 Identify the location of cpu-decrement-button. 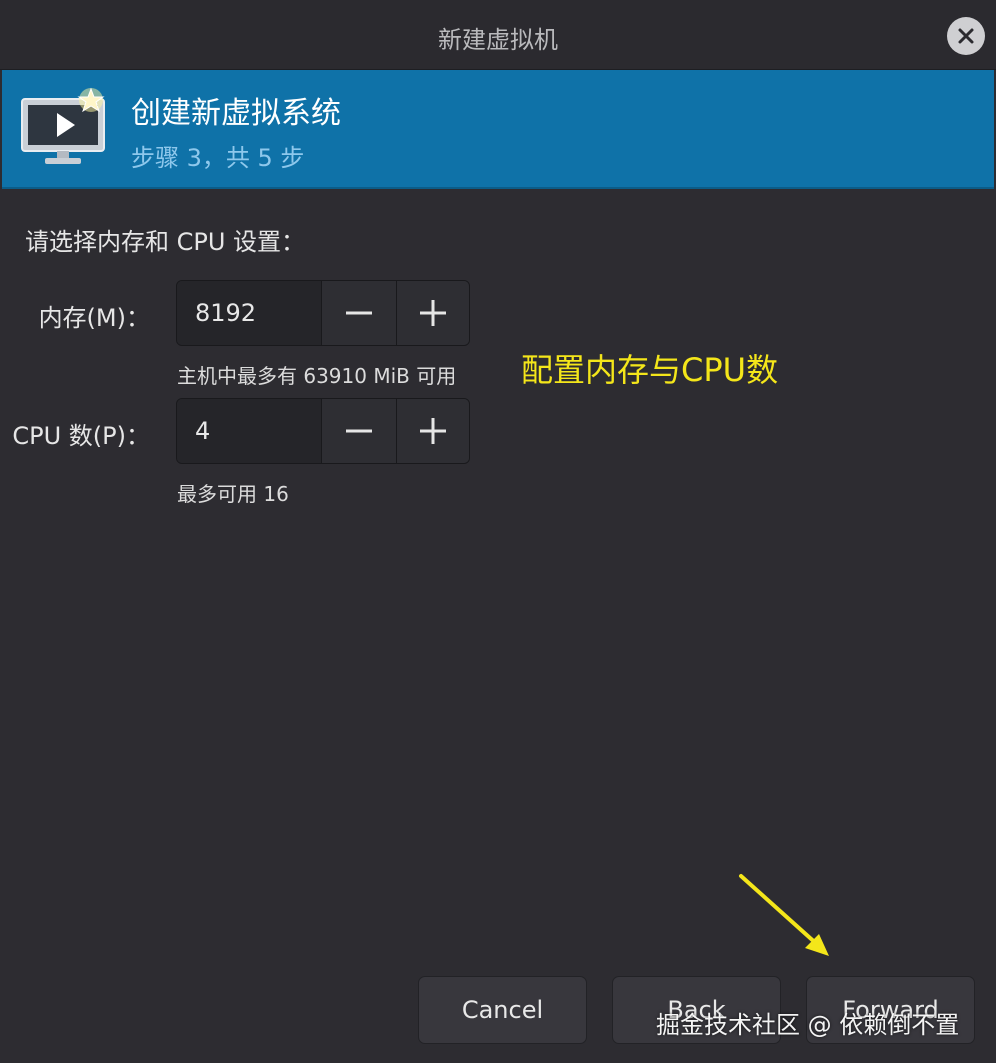
(359, 431).